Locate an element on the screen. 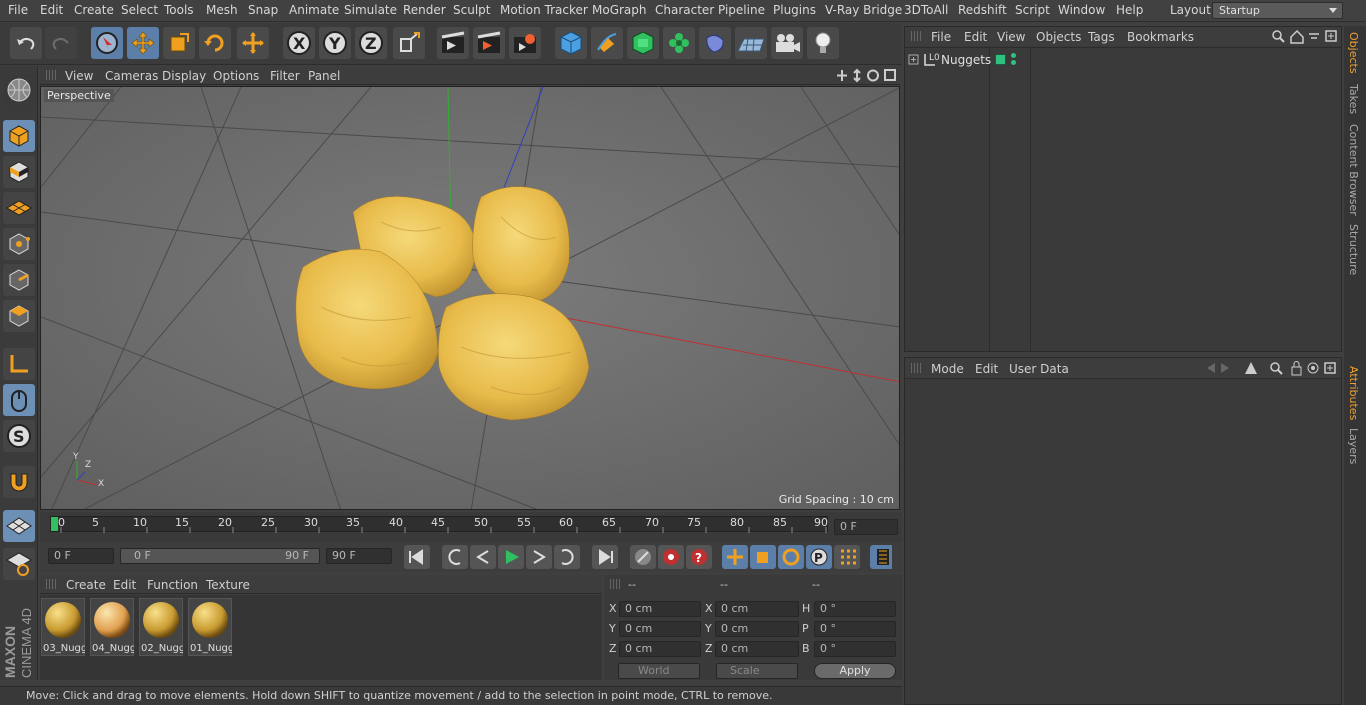 The image size is (1366, 705). snap-button is located at coordinates (19, 482).